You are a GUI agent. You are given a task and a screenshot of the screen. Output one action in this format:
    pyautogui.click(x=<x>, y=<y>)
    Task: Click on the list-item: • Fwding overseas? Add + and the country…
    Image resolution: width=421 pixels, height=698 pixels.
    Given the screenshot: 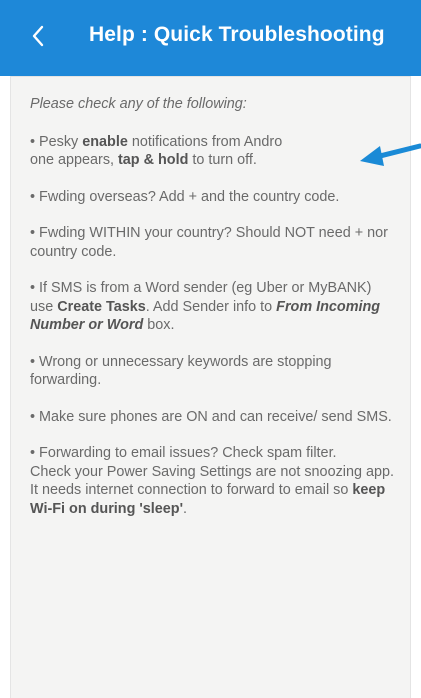 What is the action you would take?
    pyautogui.click(x=185, y=196)
    